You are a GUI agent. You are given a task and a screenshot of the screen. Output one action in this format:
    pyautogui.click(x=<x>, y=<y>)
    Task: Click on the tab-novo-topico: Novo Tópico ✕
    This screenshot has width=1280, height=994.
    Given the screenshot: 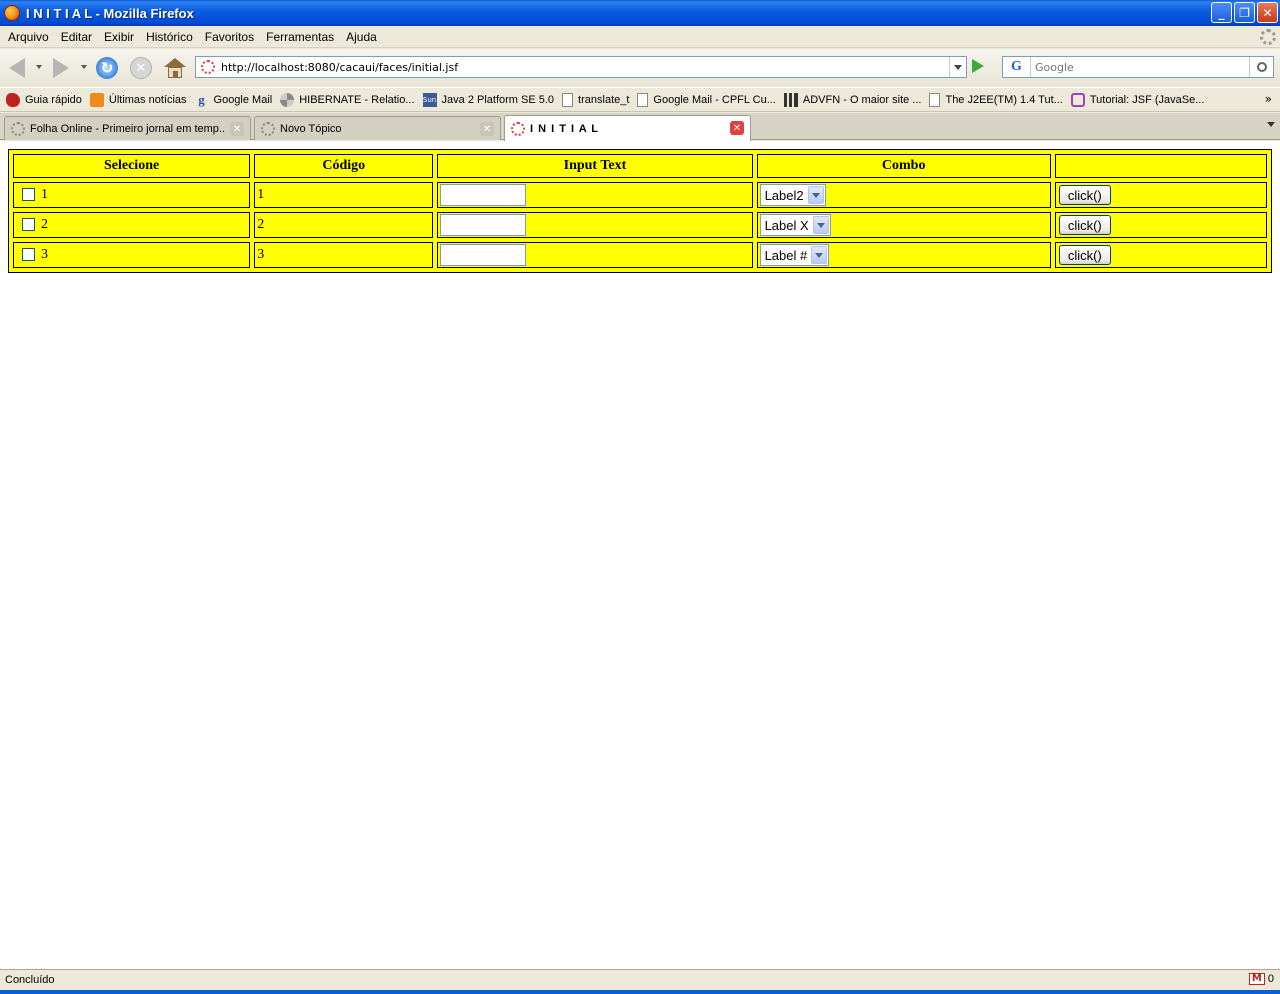 What is the action you would take?
    pyautogui.click(x=377, y=128)
    